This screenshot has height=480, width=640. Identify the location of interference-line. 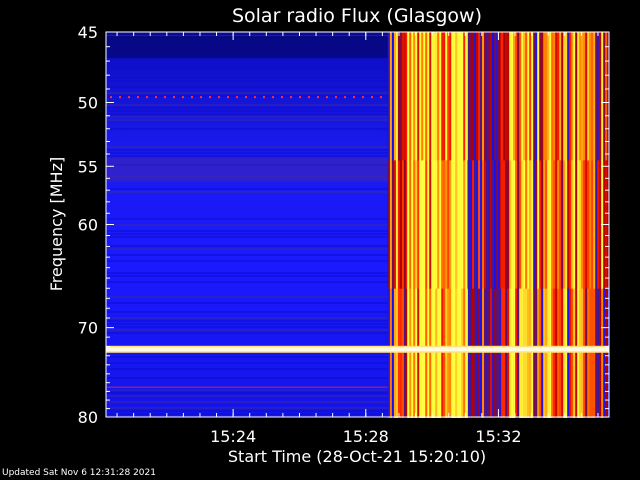
(357, 349).